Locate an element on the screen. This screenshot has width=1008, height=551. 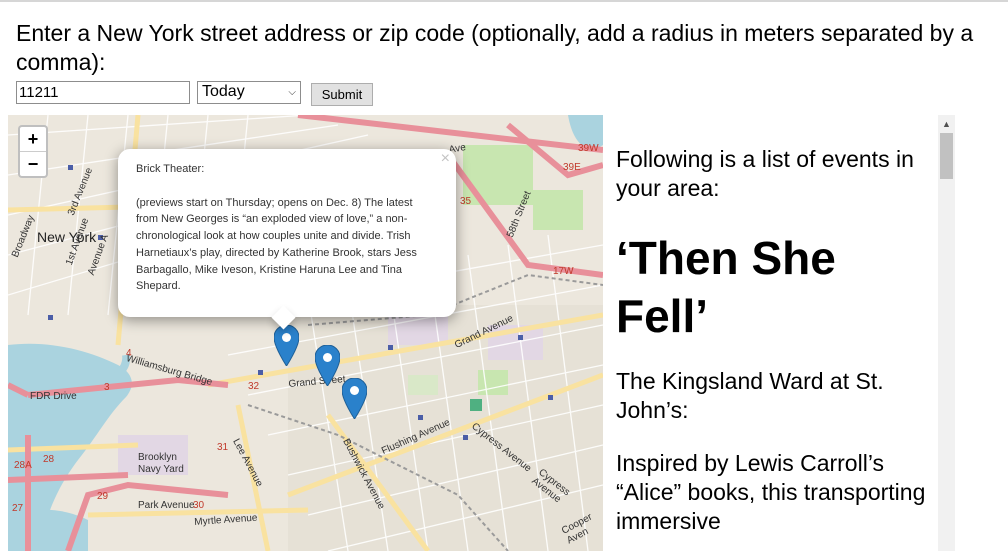
map-label-route-35: 35 is located at coordinates (466, 201).